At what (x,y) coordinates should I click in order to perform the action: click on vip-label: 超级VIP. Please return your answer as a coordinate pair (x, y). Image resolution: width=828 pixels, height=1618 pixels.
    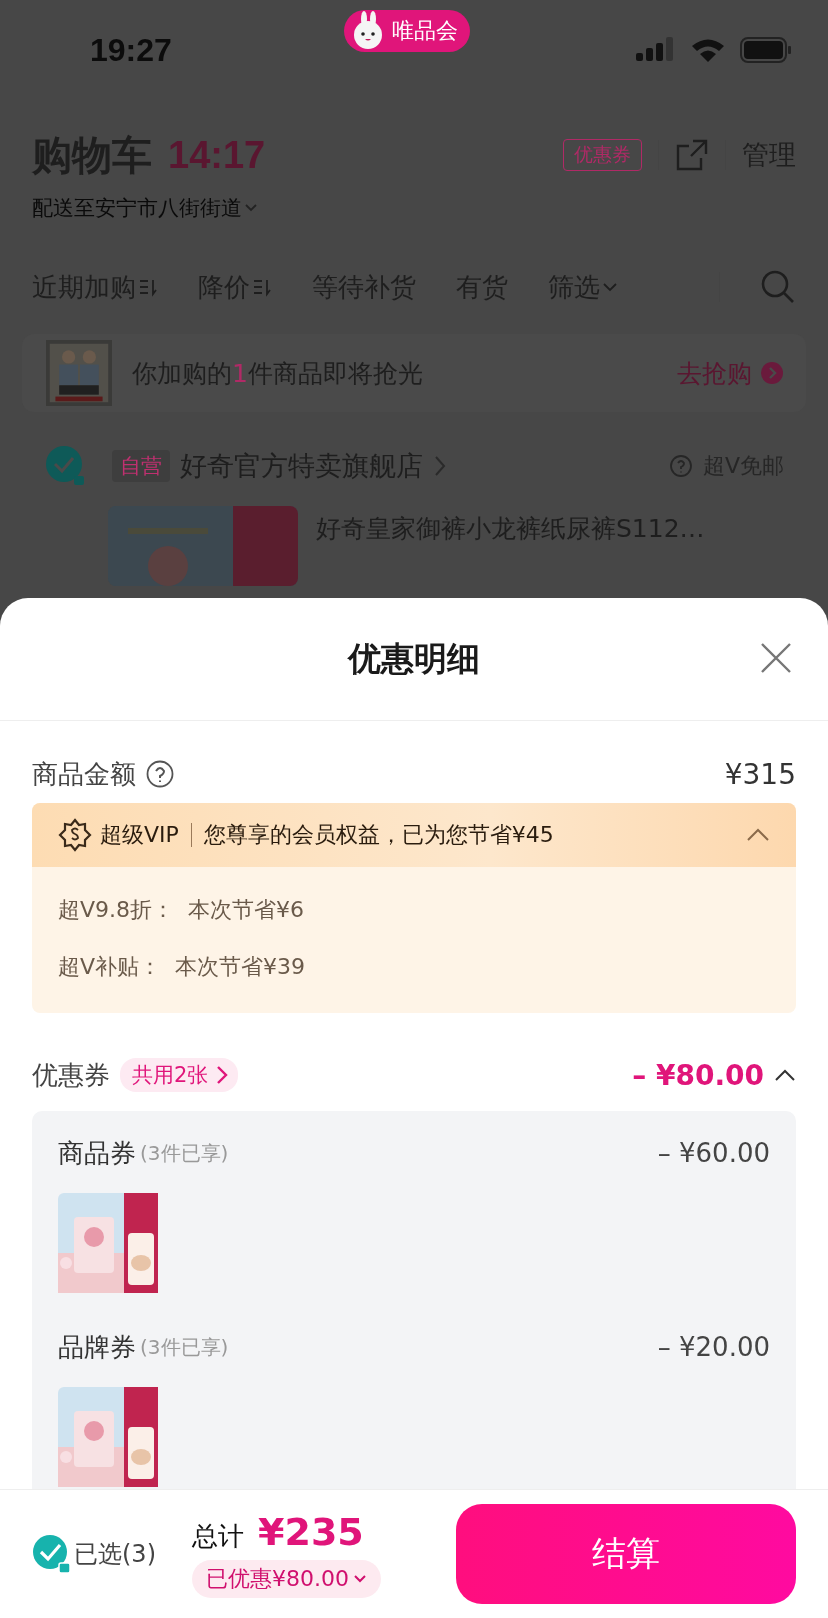
    Looking at the image, I should click on (139, 835).